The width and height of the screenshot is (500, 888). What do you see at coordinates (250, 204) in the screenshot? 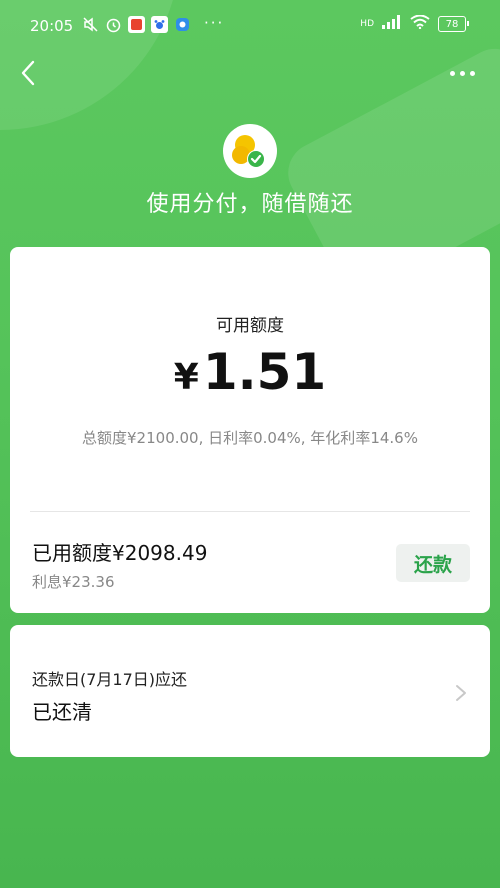
I see `slogan: 使用分付，随借随还` at bounding box center [250, 204].